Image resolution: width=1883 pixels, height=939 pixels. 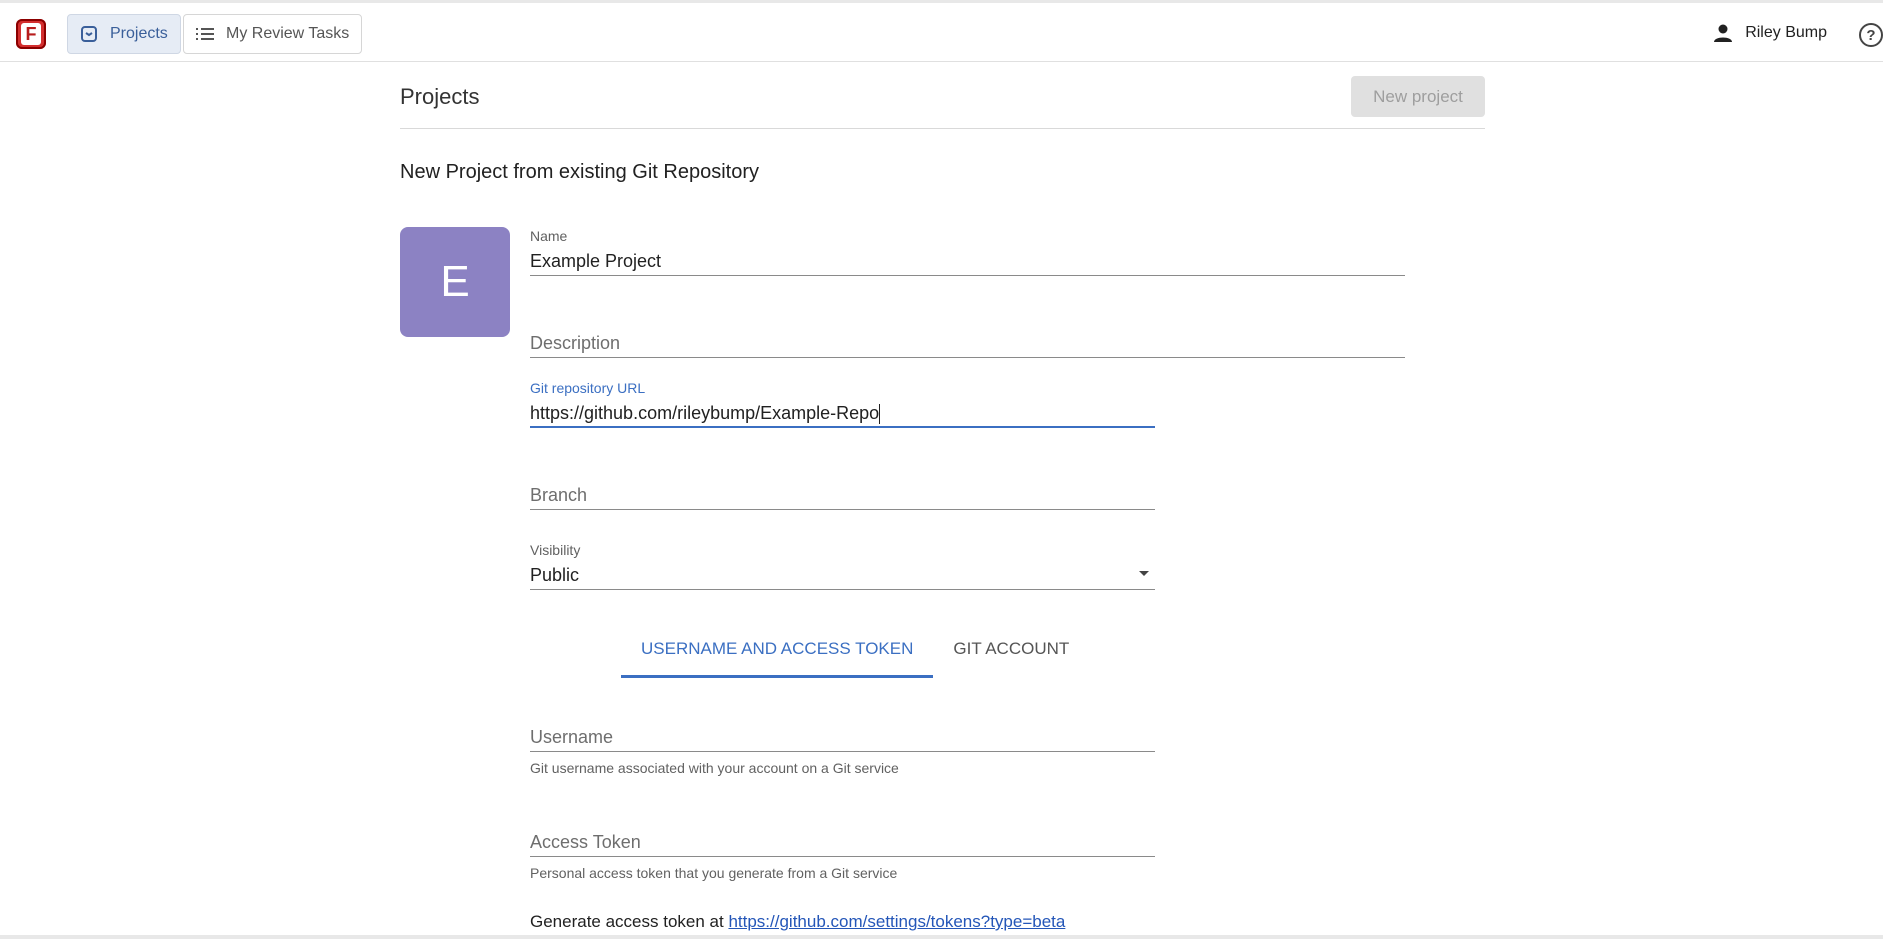 I want to click on name-field: Name Example Project, so click(x=967, y=252).